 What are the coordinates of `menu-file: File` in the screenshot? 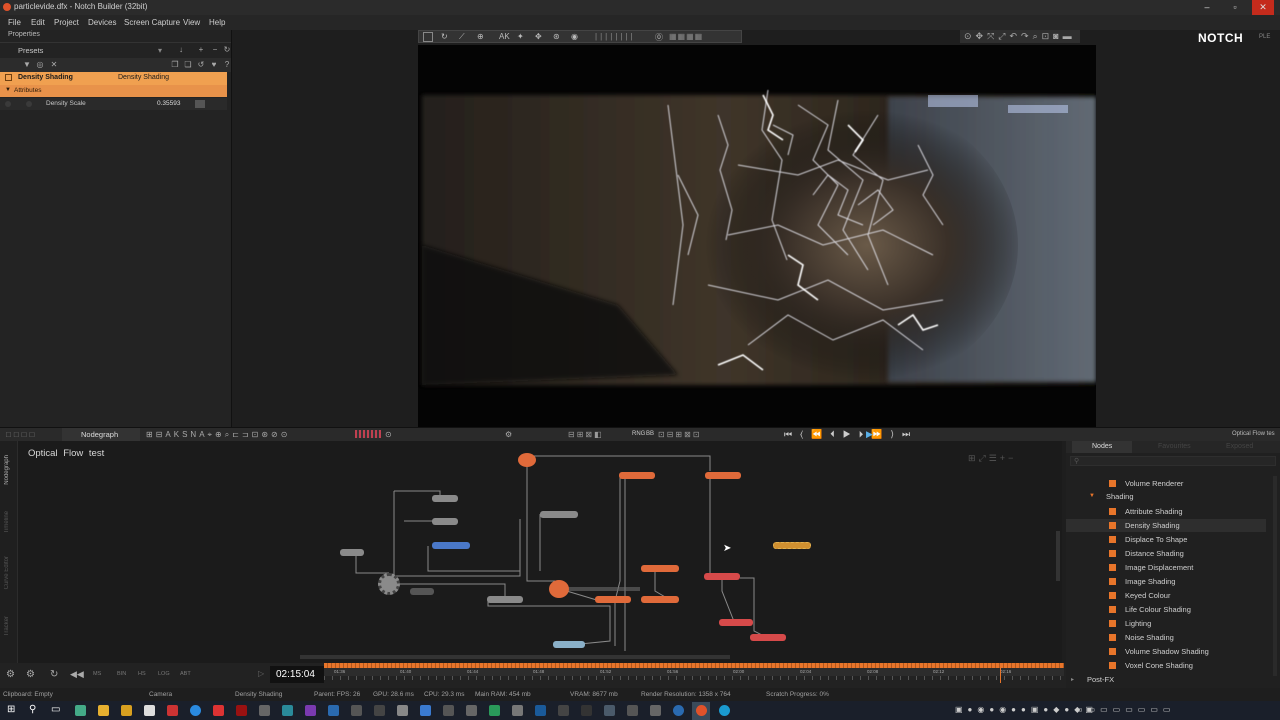 It's located at (14, 22).